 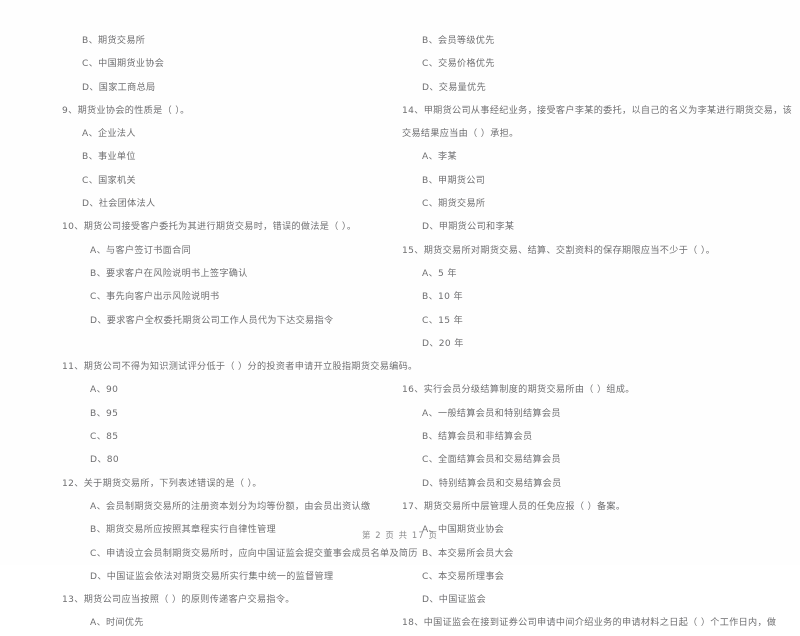 I want to click on right-option: C、15 年, so click(x=443, y=320).